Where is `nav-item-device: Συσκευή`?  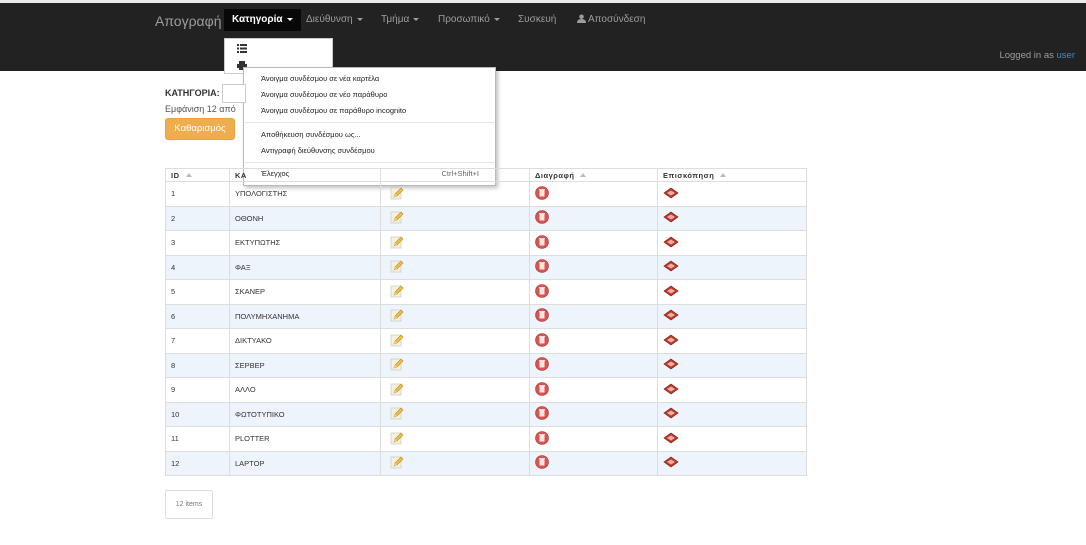 nav-item-device: Συσκευή is located at coordinates (537, 19).